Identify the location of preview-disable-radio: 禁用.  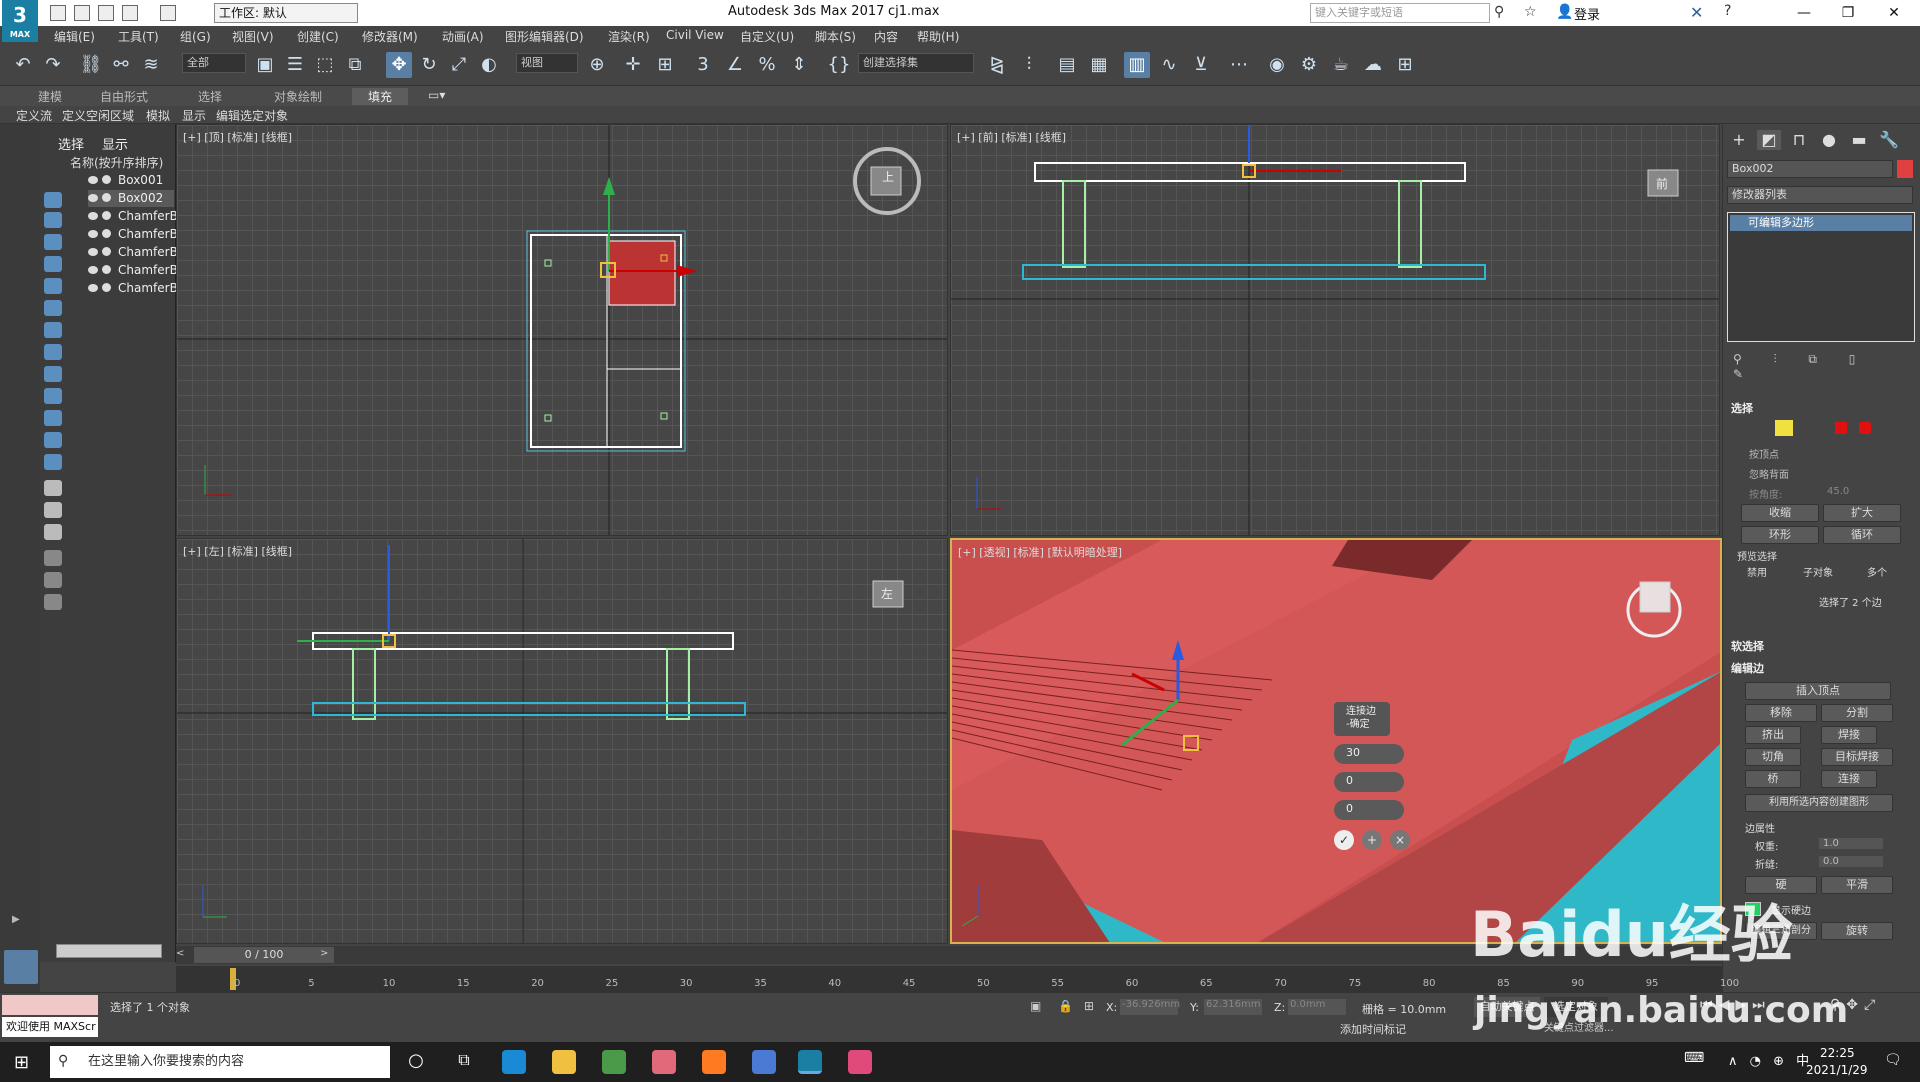
(1757, 571).